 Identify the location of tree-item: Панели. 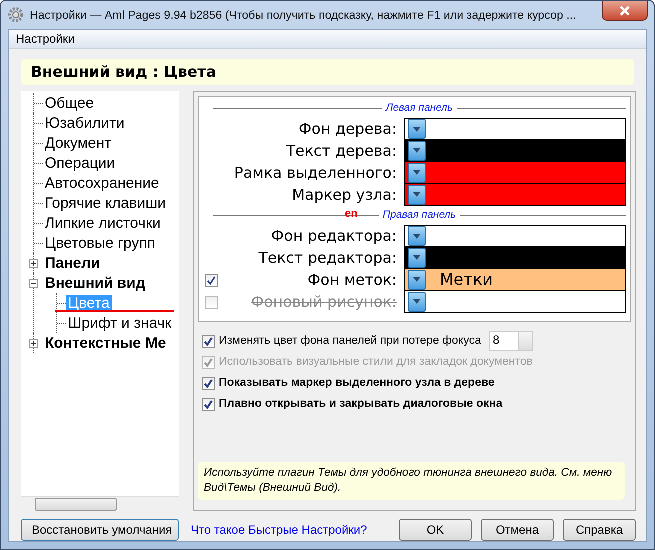
(72, 263).